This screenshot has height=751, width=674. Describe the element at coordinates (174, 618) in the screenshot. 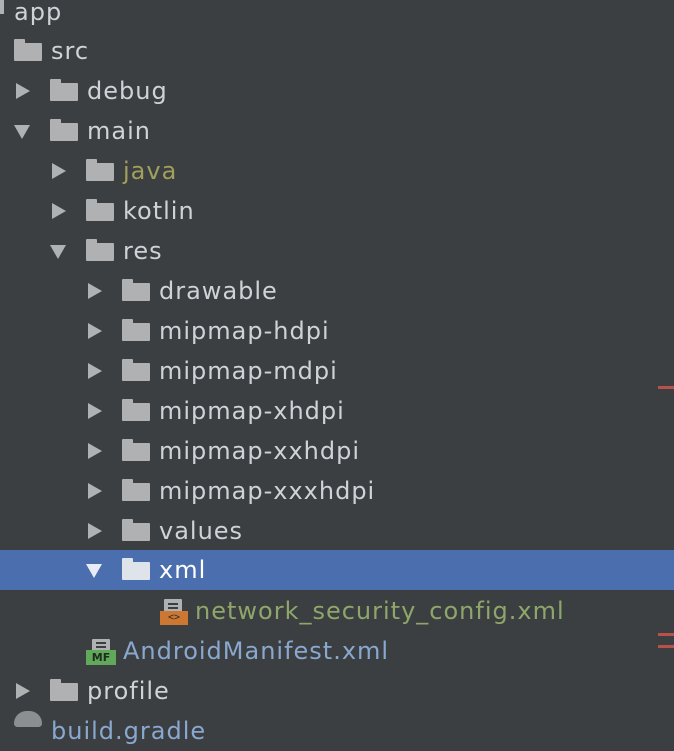

I see `xml-badge: <>` at that location.